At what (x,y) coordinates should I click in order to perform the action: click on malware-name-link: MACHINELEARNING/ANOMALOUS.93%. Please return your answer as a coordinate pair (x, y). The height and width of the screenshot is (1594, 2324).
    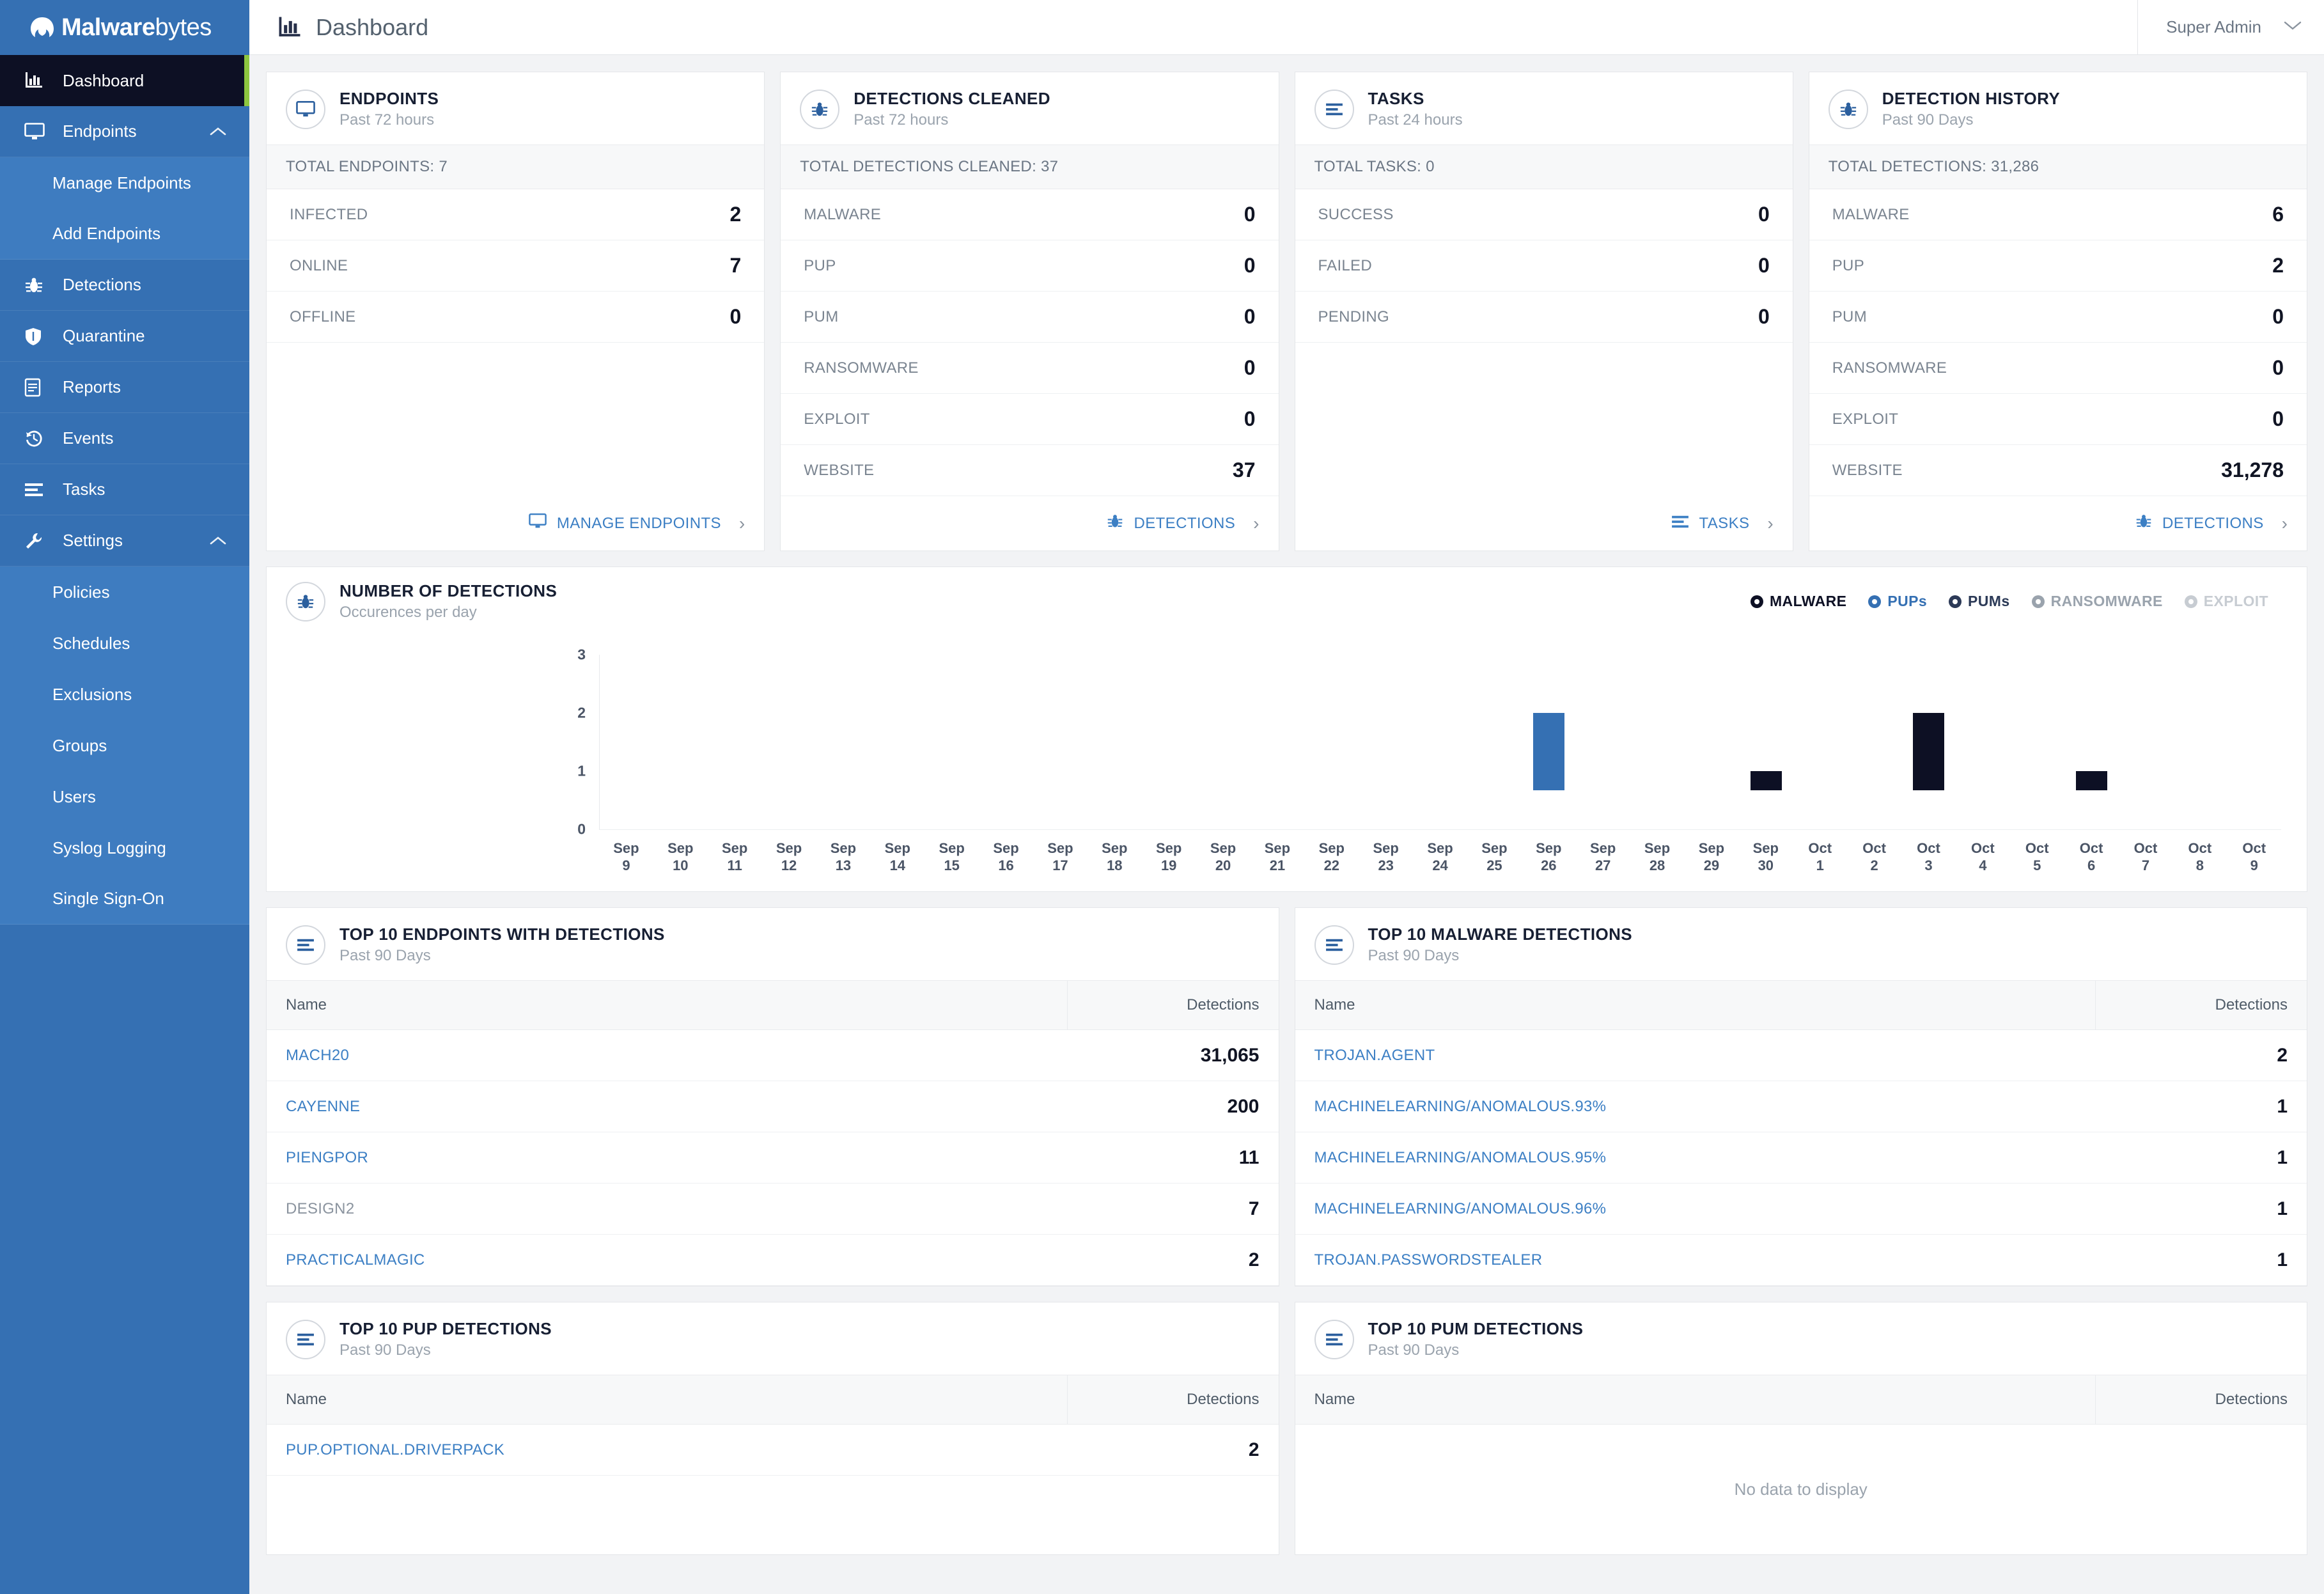
    Looking at the image, I should click on (1695, 1107).